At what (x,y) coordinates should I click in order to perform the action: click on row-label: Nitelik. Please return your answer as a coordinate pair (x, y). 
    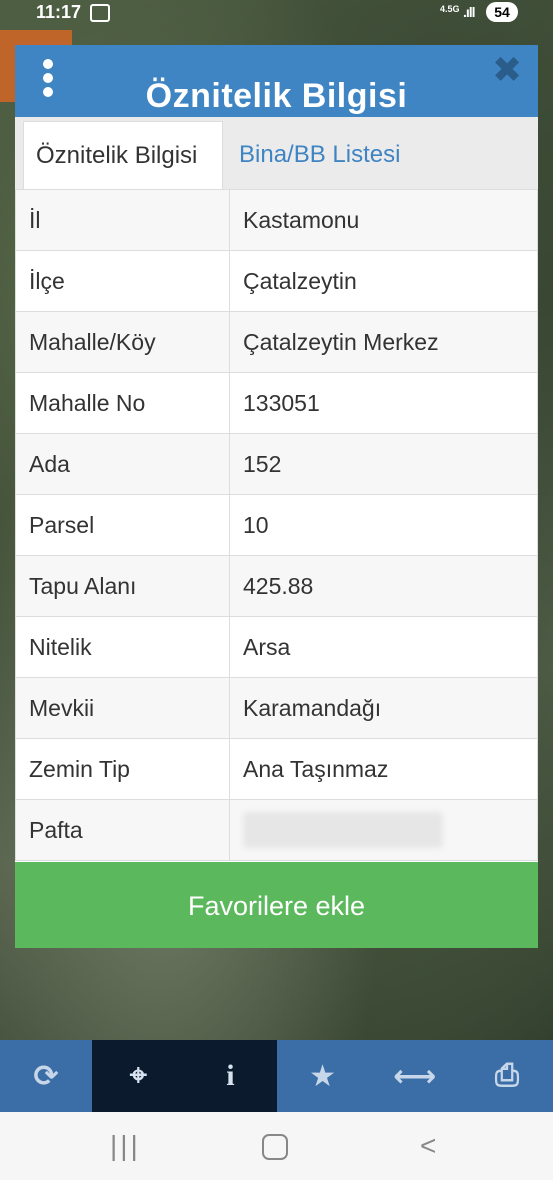
    Looking at the image, I should click on (122, 647).